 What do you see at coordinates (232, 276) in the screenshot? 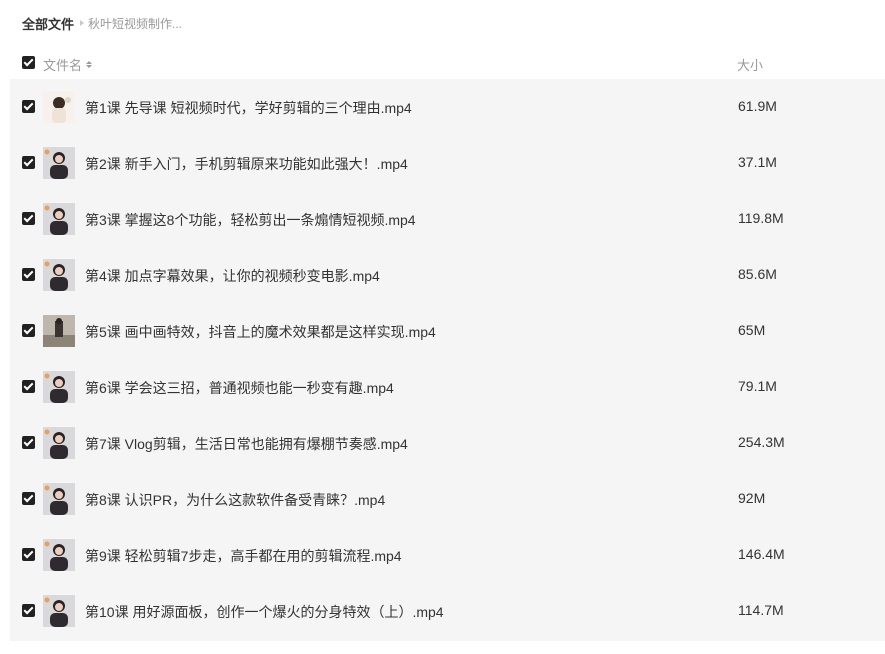
I see `file-name: 第4课 加点字幕效果，让你的视频秒变电影.mp4` at bounding box center [232, 276].